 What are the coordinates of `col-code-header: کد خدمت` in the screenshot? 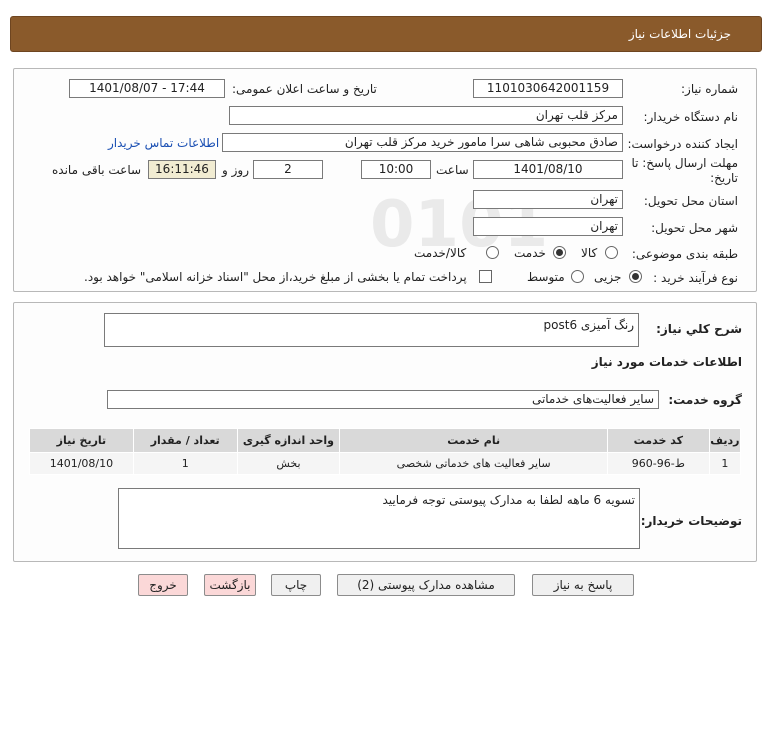 It's located at (658, 440).